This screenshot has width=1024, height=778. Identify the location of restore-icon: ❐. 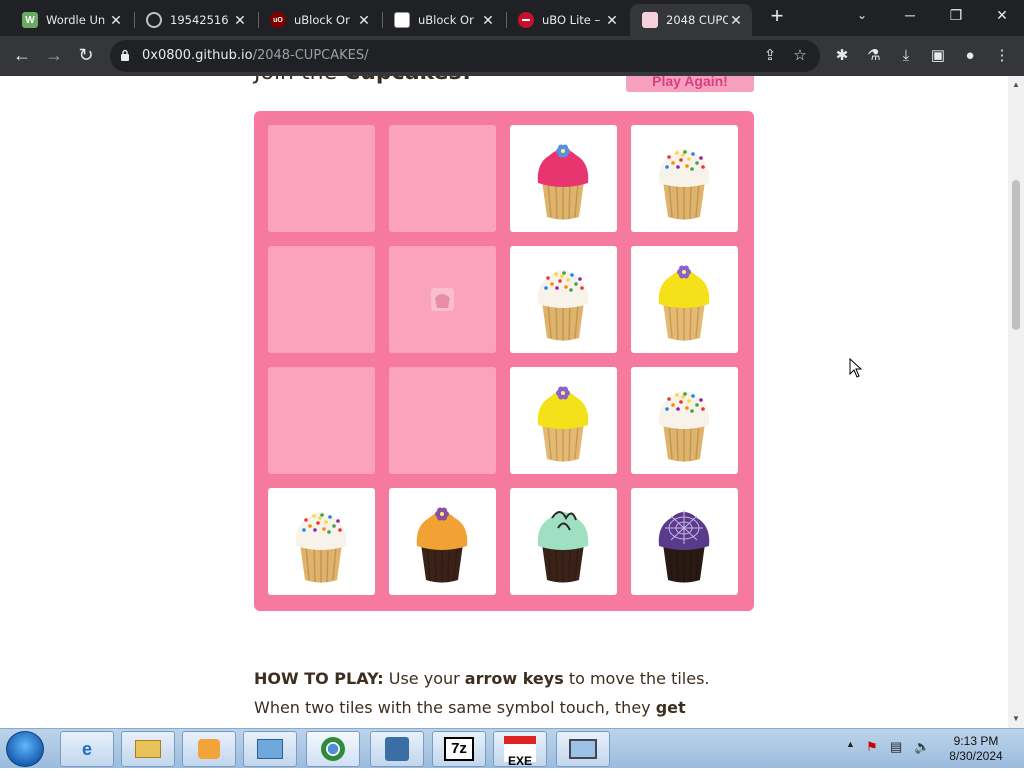
(956, 16).